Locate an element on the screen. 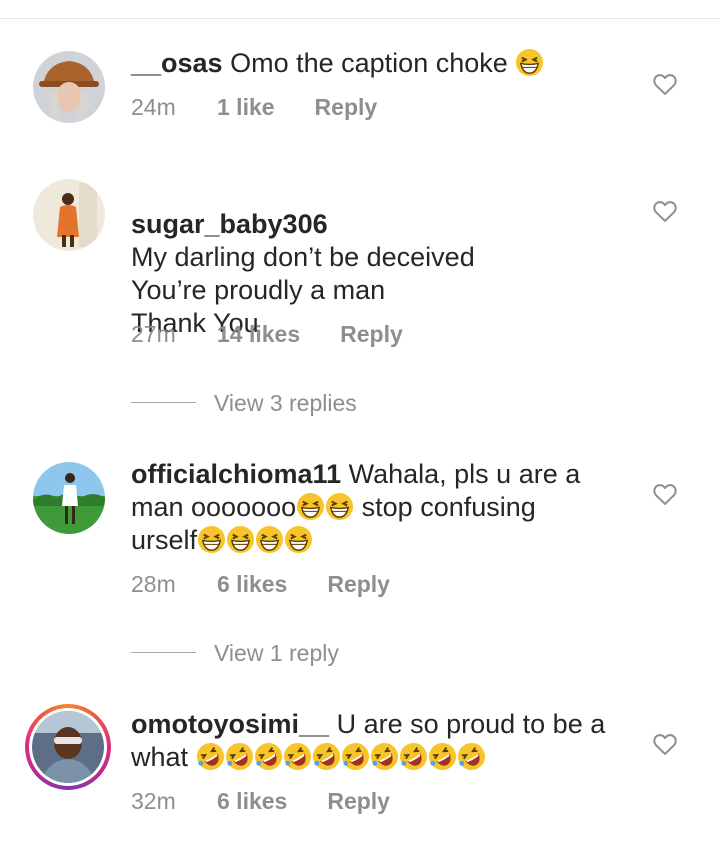 The image size is (720, 841). comment-text: U are so proud to be a is located at coordinates (471, 724).